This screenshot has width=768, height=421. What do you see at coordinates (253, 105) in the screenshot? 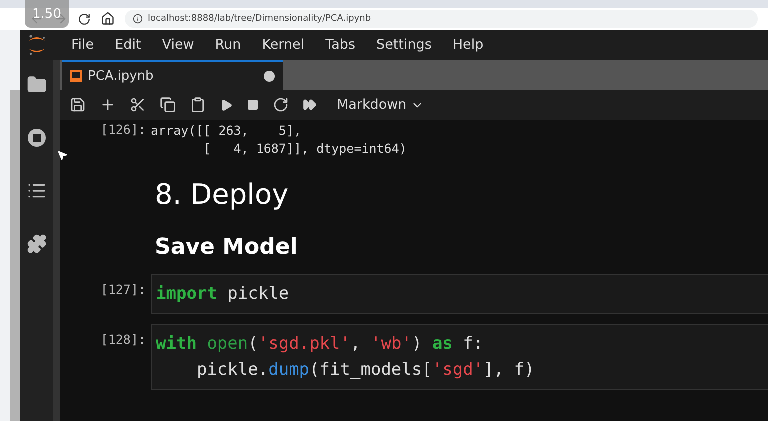
I see `stop-icon` at bounding box center [253, 105].